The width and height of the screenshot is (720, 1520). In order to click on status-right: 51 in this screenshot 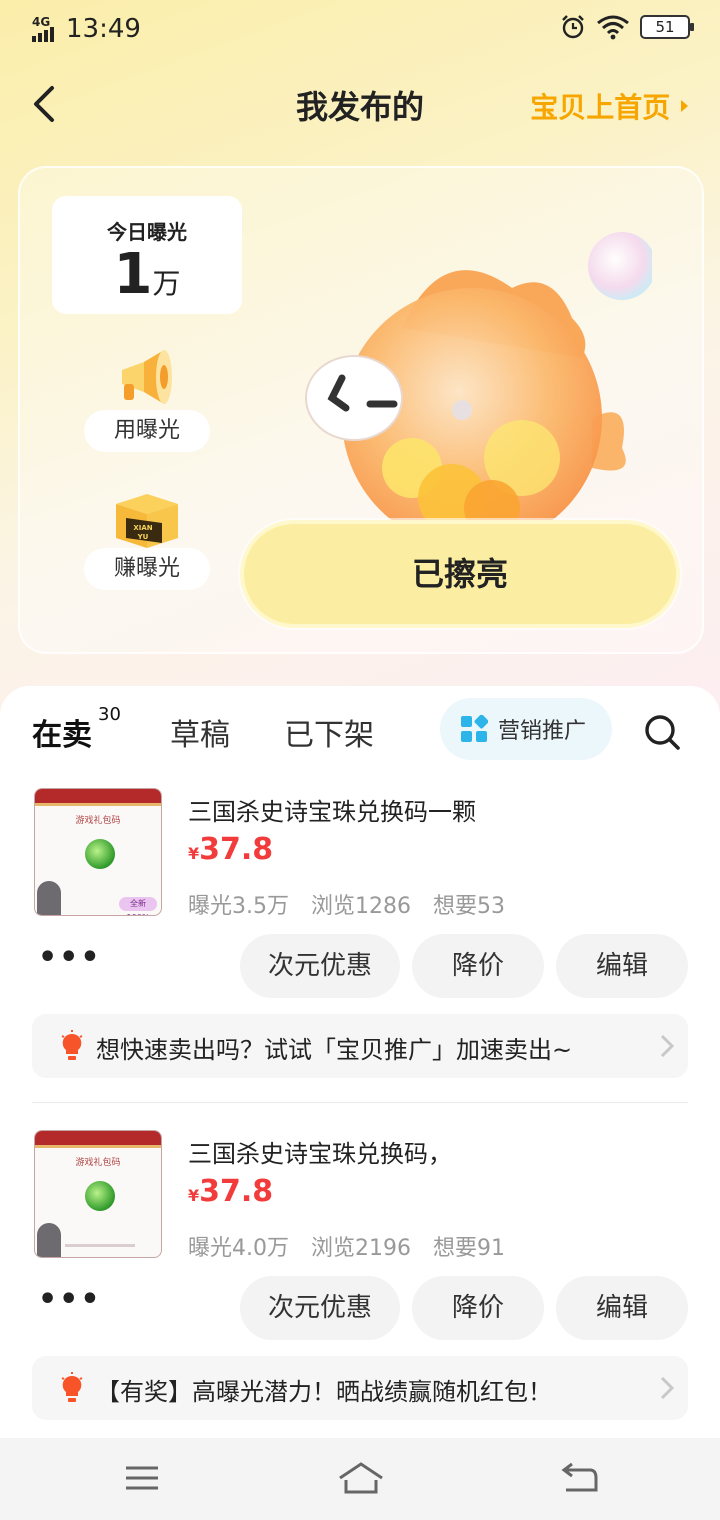, I will do `click(627, 27)`.